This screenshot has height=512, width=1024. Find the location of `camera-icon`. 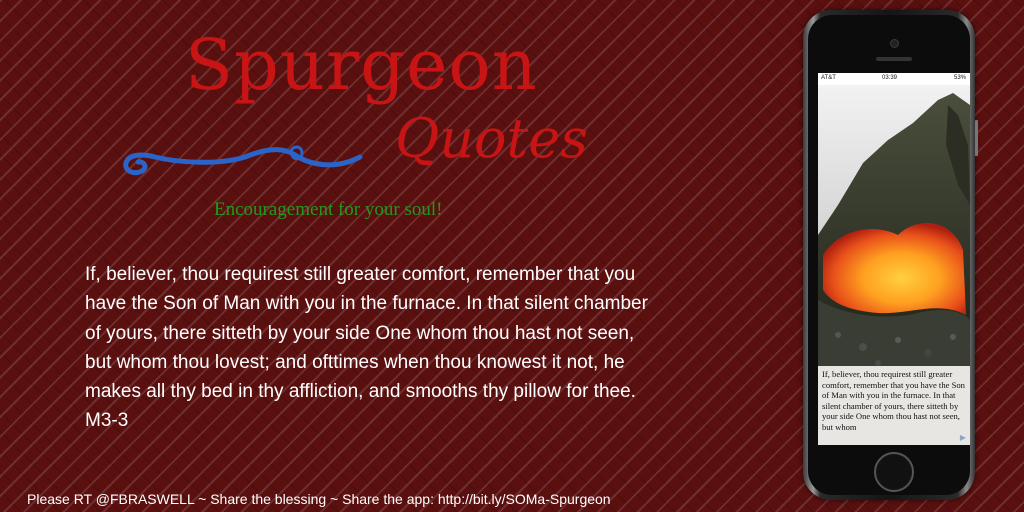

camera-icon is located at coordinates (894, 43).